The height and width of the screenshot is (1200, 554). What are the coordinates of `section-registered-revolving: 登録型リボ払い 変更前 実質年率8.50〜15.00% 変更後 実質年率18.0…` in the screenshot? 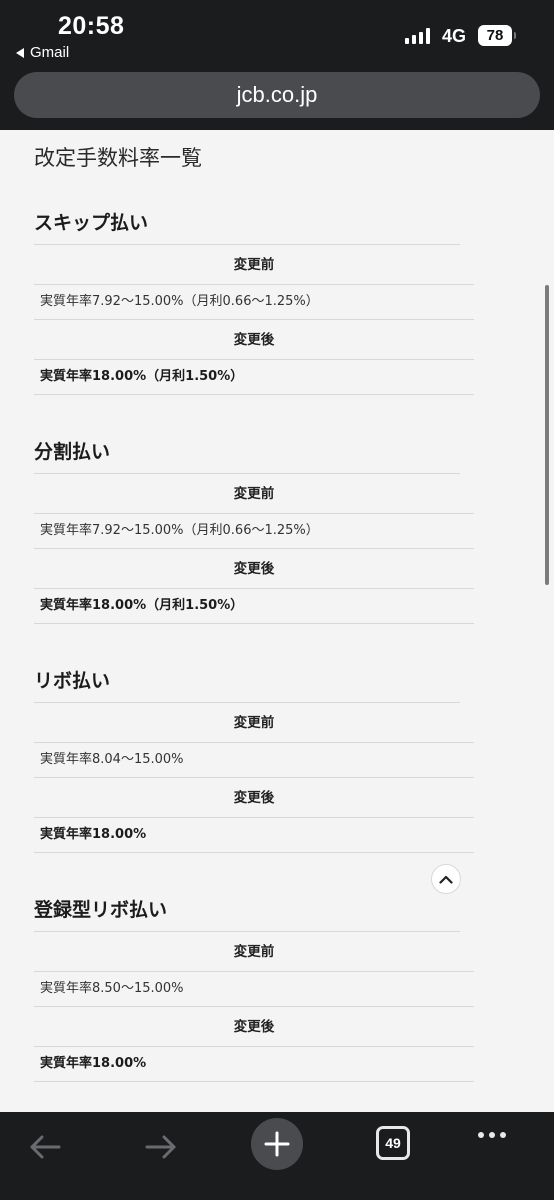 It's located at (254, 985).